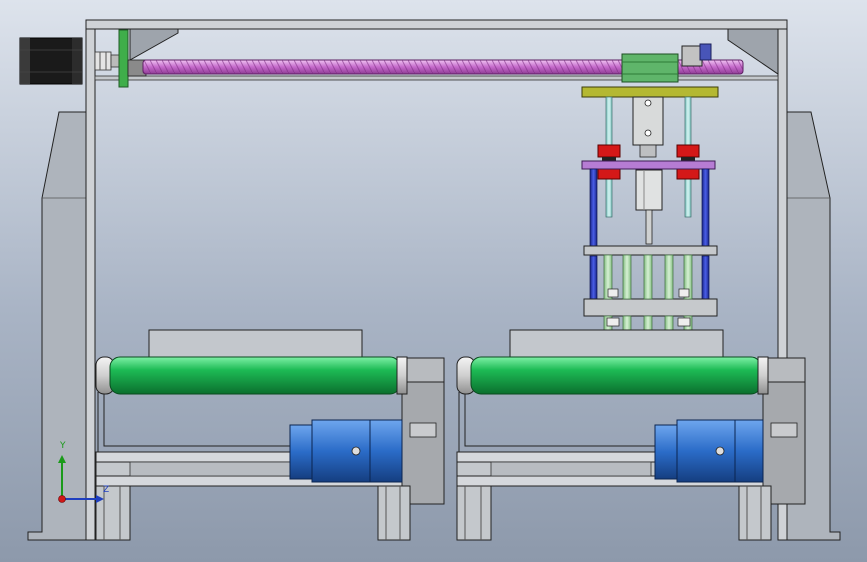 Image resolution: width=867 pixels, height=562 pixels. What do you see at coordinates (270, 448) in the screenshot?
I see `left-conveyor-unit` at bounding box center [270, 448].